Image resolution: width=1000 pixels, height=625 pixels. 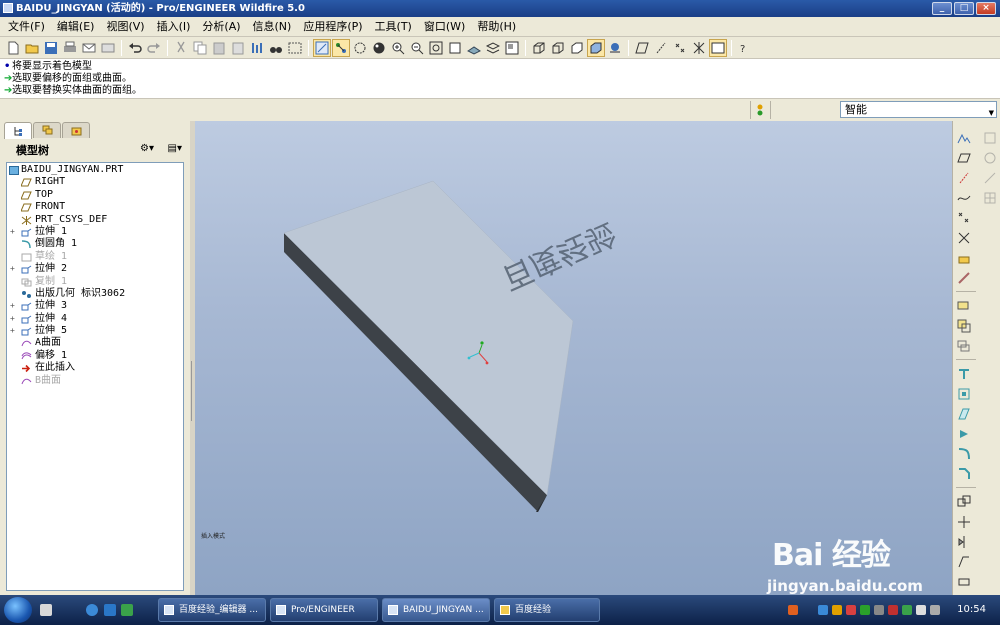 What do you see at coordinates (89, 48) in the screenshot?
I see `email-icon` at bounding box center [89, 48].